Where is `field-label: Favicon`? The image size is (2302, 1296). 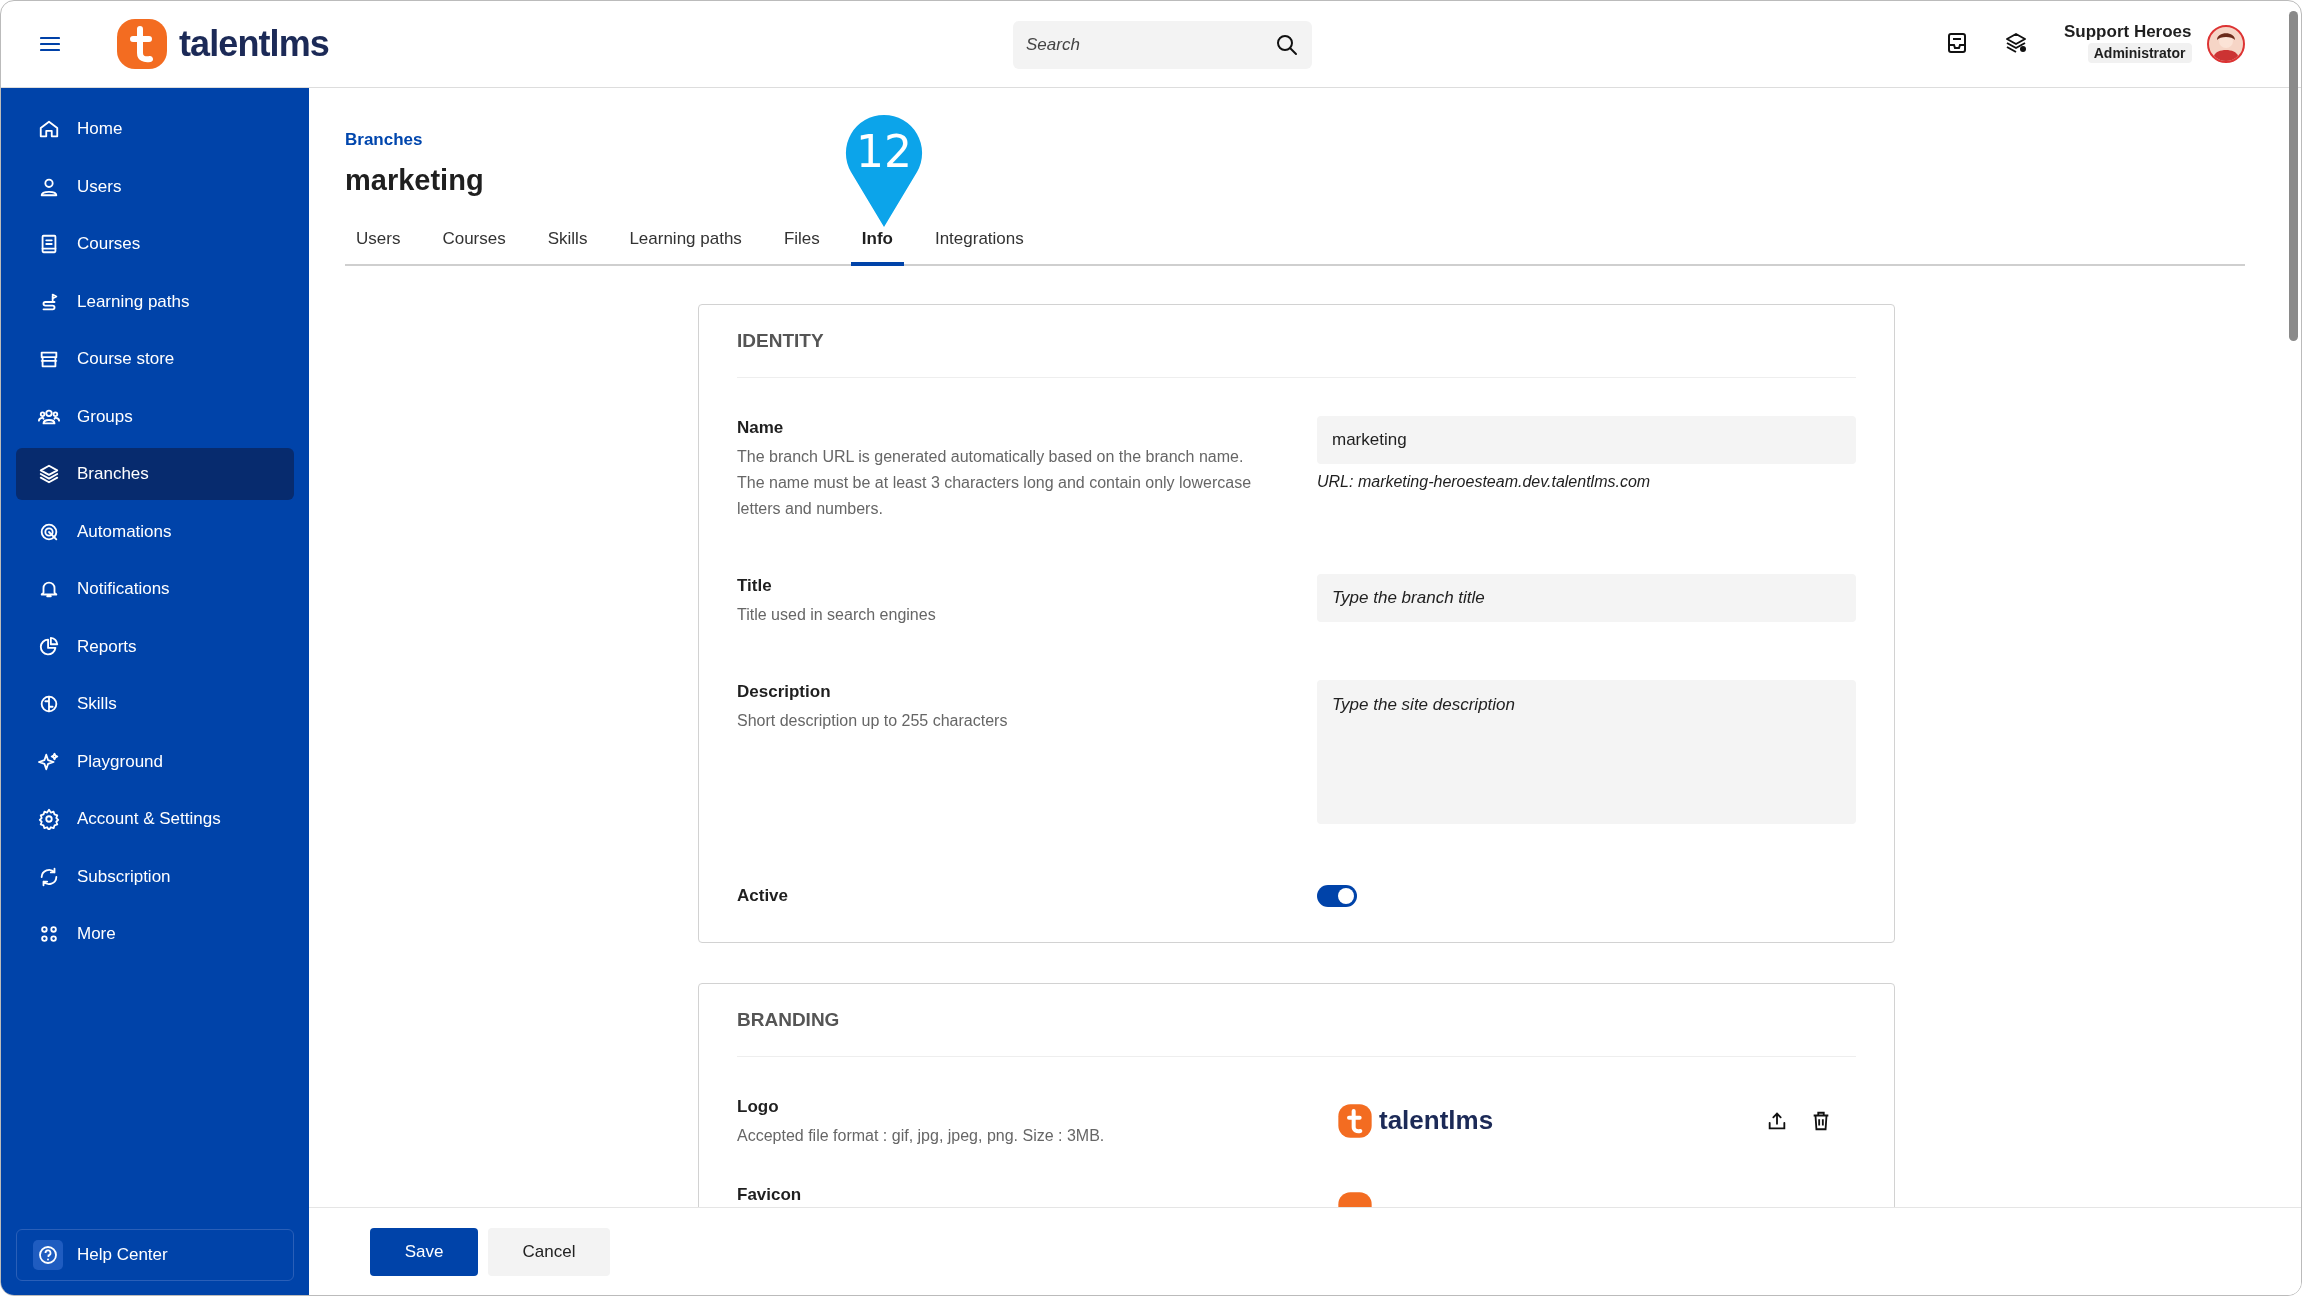 field-label: Favicon is located at coordinates (770, 1195).